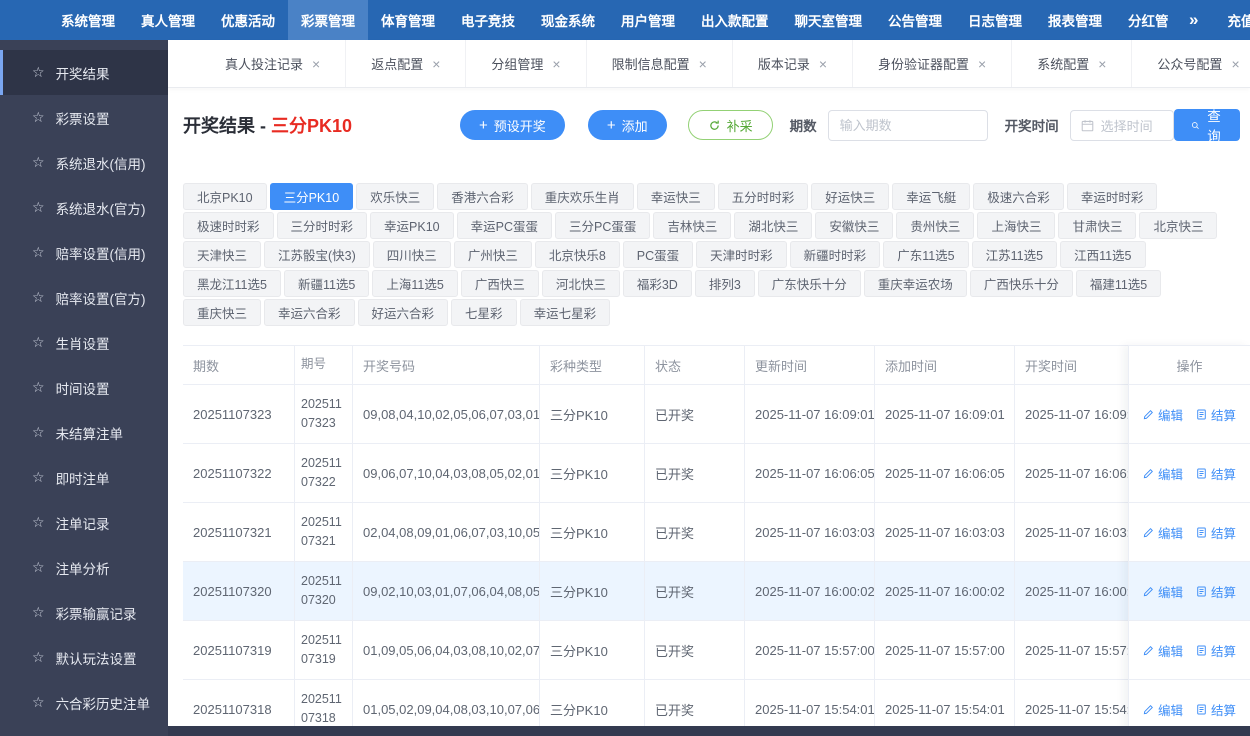  What do you see at coordinates (488, 20) in the screenshot?
I see `topnav-item: 电子竞技` at bounding box center [488, 20].